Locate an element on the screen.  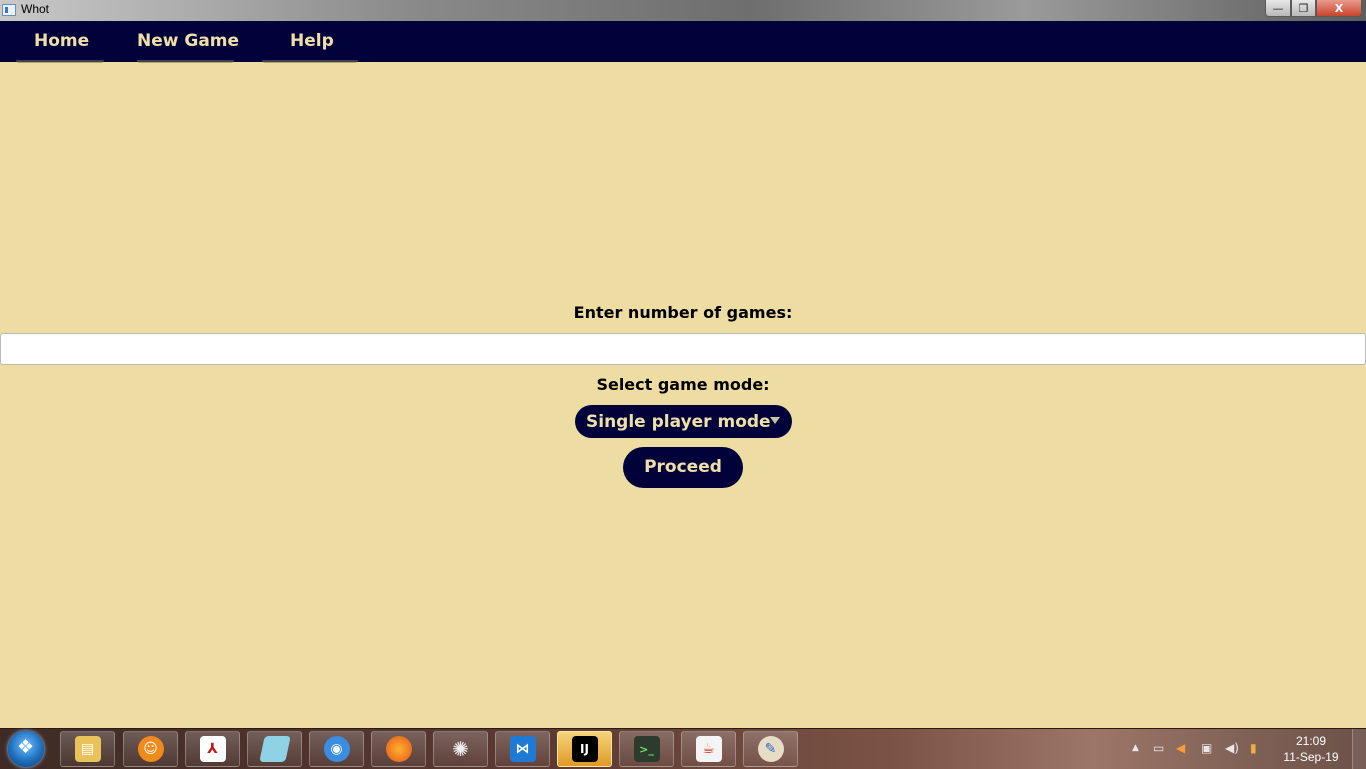
taskbar-spider-app: ✺ is located at coordinates (460, 749).